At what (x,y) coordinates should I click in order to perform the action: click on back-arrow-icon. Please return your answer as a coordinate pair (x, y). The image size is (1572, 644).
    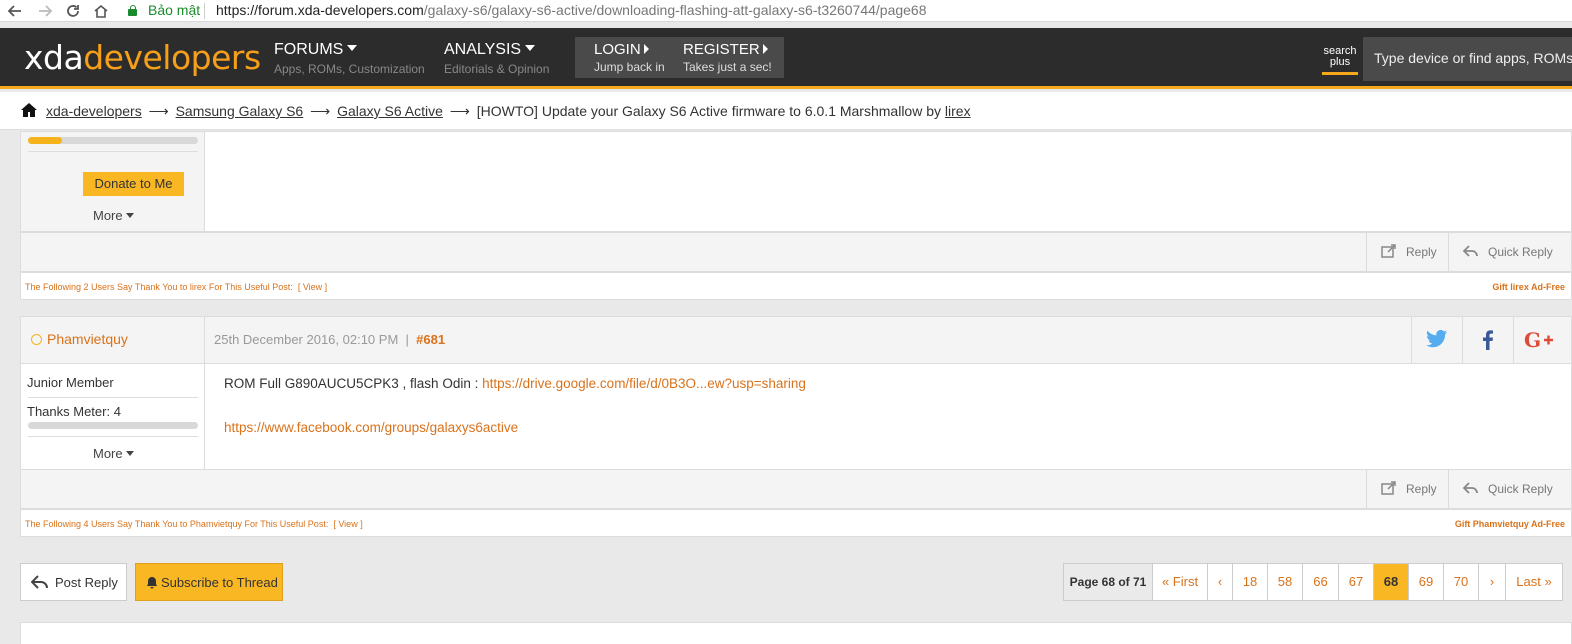
    Looking at the image, I should click on (15, 11).